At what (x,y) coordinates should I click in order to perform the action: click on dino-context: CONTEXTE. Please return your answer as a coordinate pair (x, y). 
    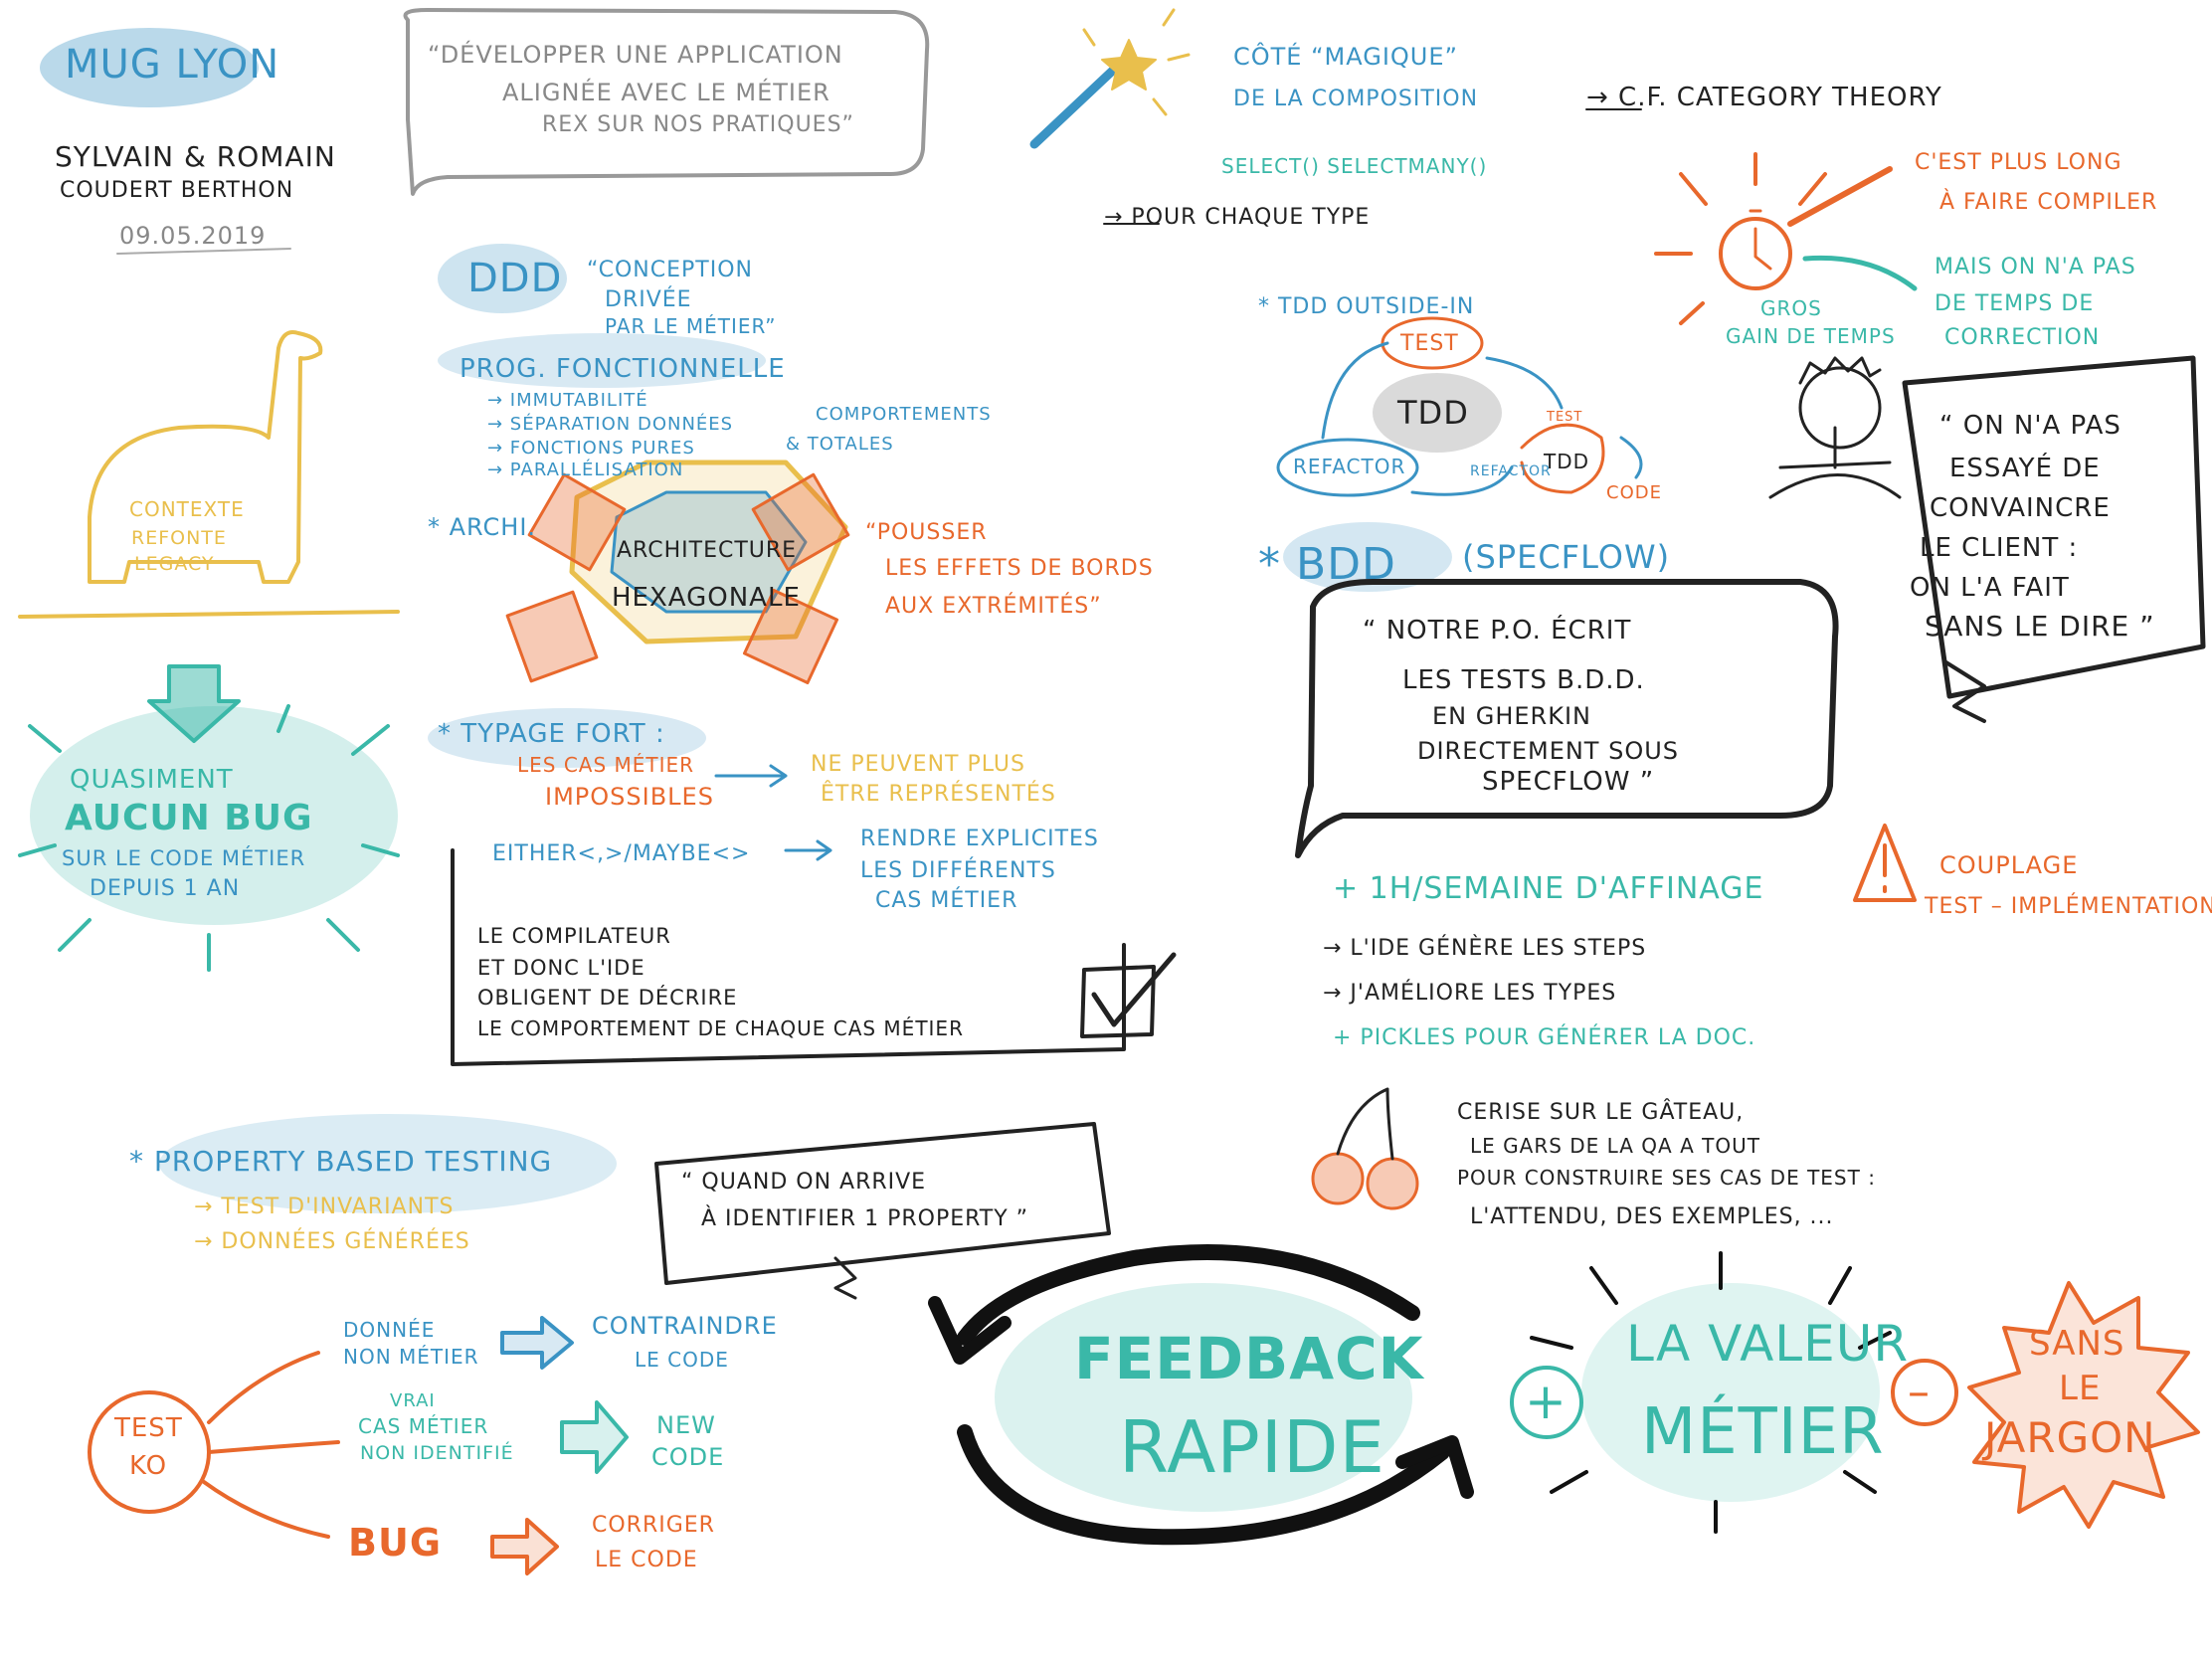
    Looking at the image, I should click on (187, 509).